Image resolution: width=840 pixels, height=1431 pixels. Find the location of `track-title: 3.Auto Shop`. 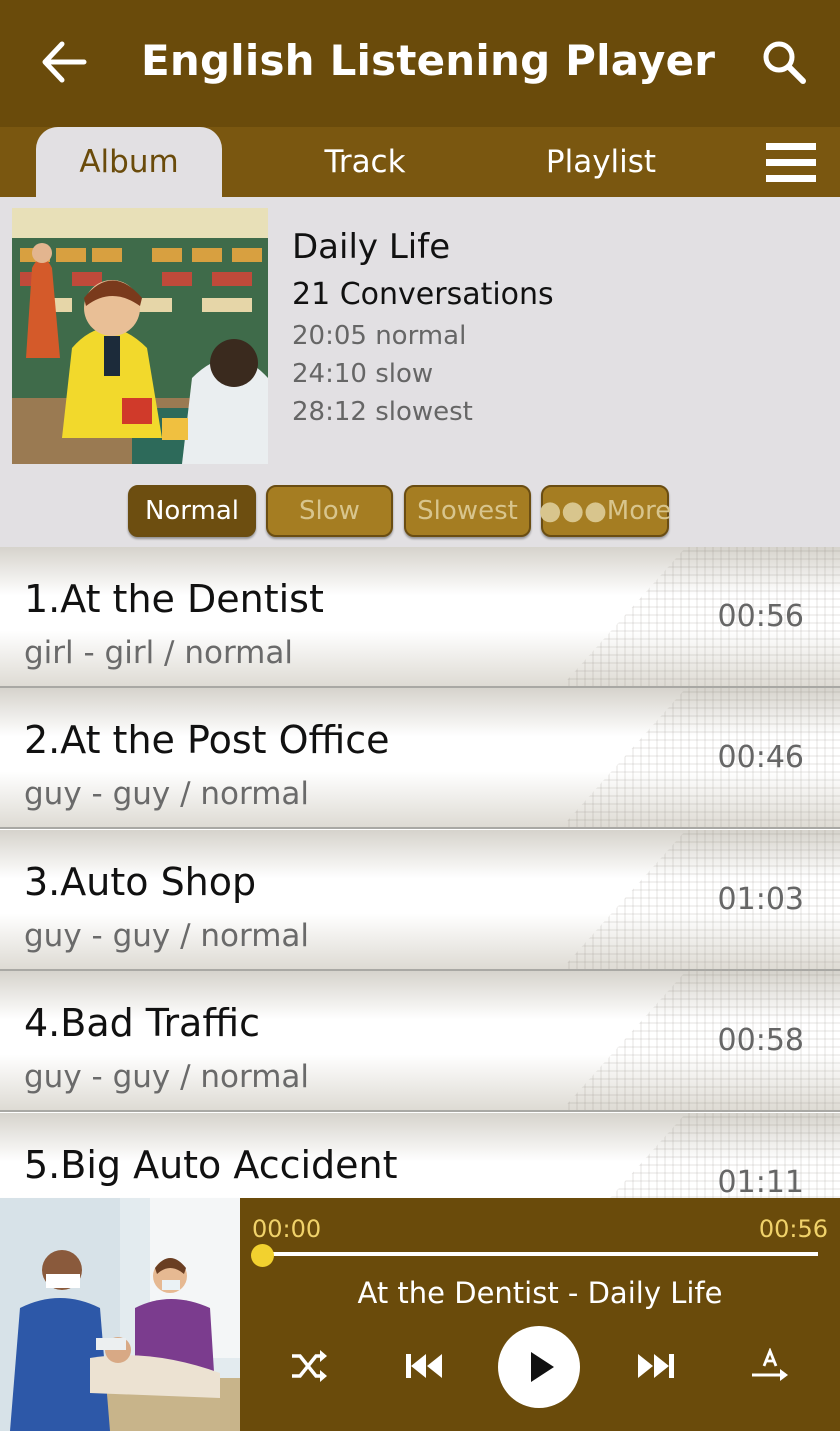

track-title: 3.Auto Shop is located at coordinates (140, 882).